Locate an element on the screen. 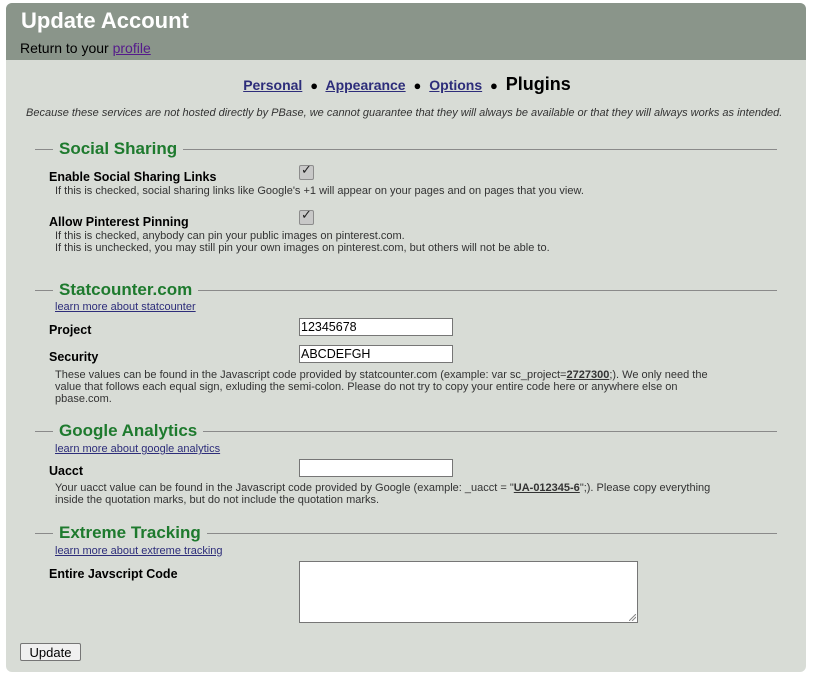 The height and width of the screenshot is (682, 814). update-button: Update is located at coordinates (50, 652).